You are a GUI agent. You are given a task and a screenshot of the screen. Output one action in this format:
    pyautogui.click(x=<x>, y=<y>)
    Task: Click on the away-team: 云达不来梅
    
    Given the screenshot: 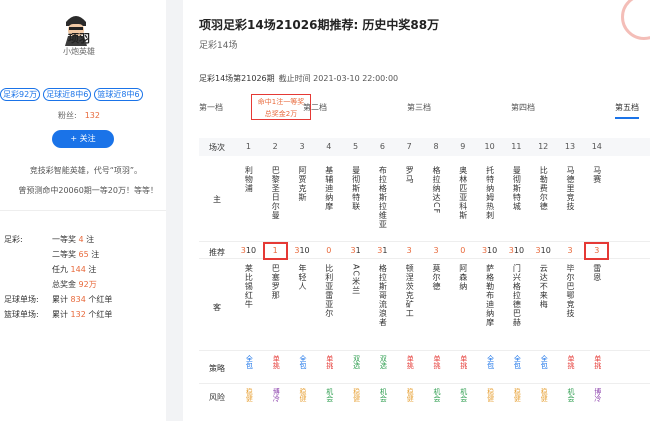 What is the action you would take?
    pyautogui.click(x=544, y=286)
    